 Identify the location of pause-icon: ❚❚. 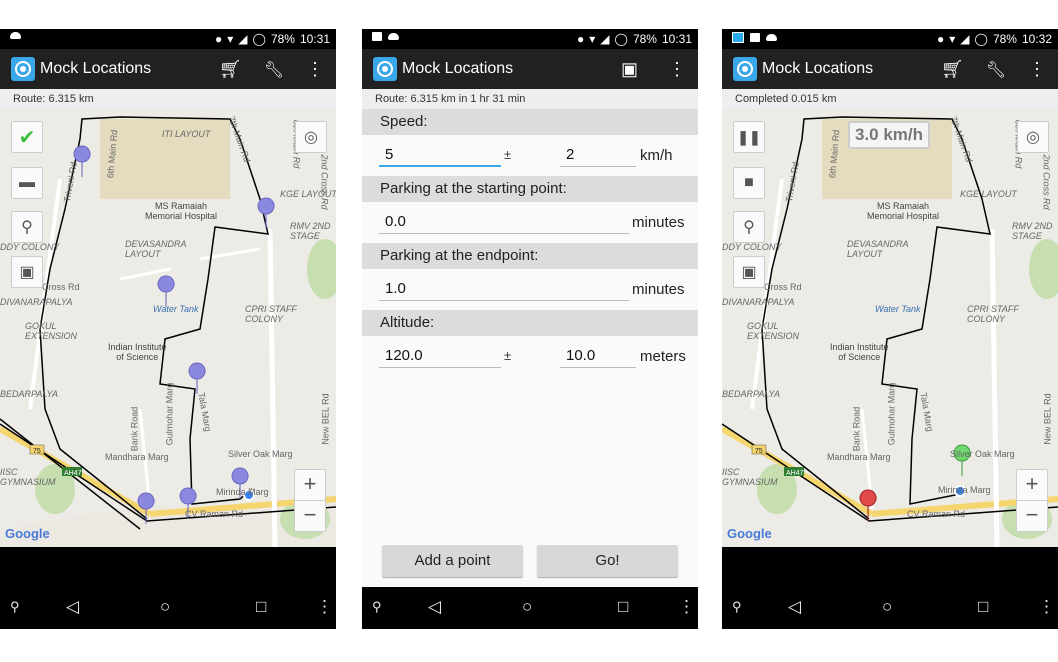
(749, 137).